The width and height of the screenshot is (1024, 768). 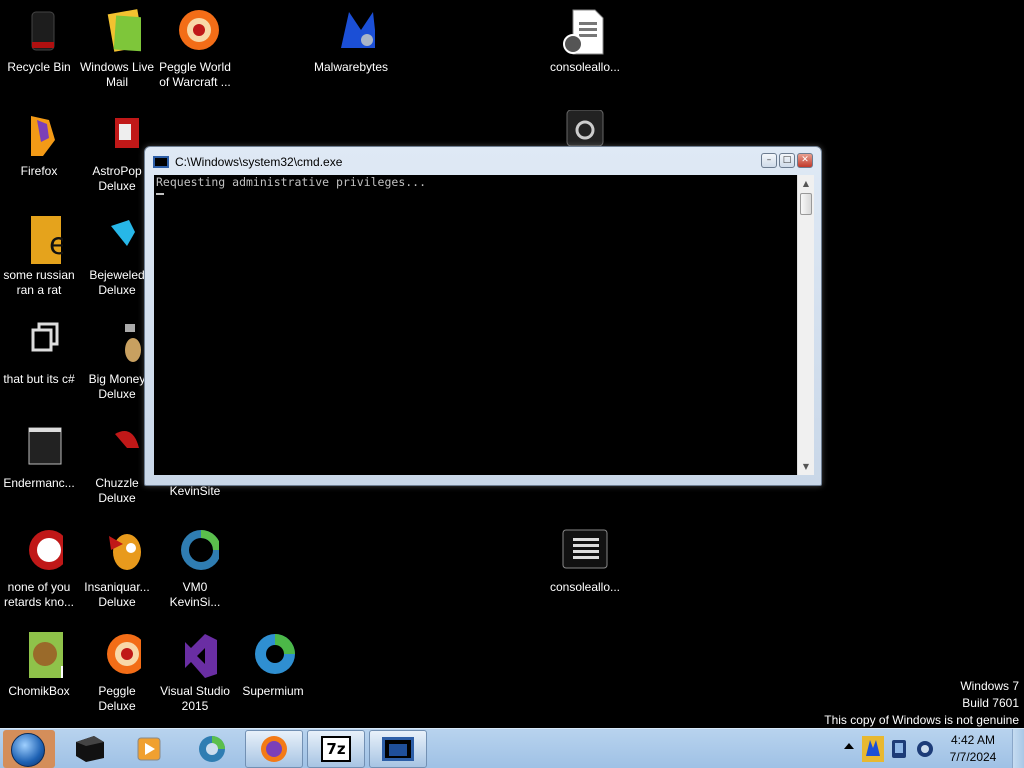 I want to click on window-titlebar: C:\Windows\system32\cmd.exe, so click(x=452, y=162).